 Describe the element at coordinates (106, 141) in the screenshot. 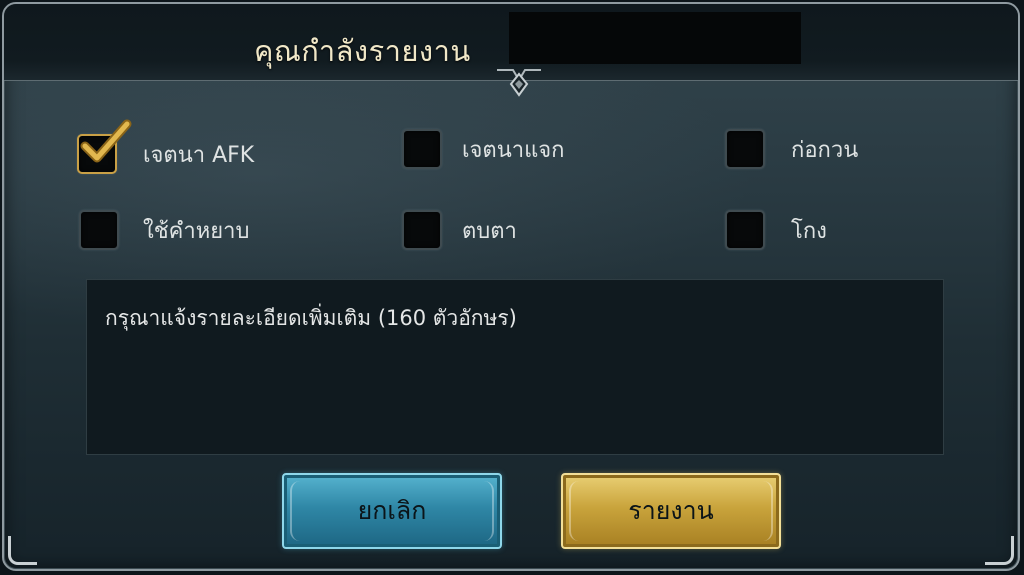

I see `checkmark-icon` at that location.